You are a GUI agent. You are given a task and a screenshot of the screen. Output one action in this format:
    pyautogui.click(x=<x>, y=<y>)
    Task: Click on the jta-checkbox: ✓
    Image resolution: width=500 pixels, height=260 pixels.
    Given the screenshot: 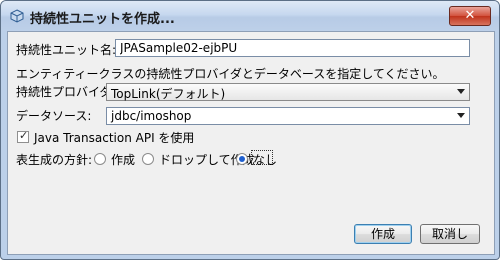 What is the action you would take?
    pyautogui.click(x=23, y=136)
    